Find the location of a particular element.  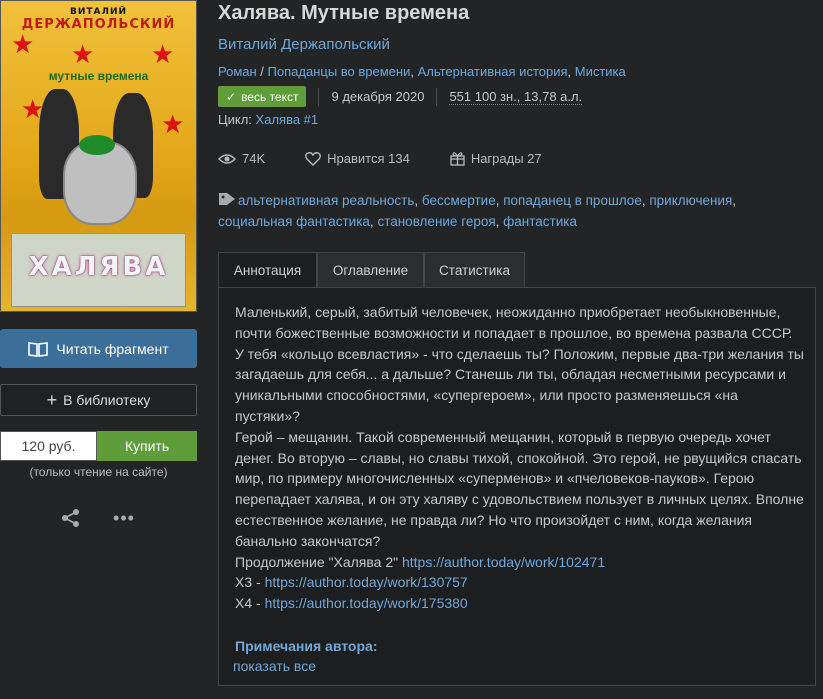

likes-stat: Нравится 134 is located at coordinates (357, 158).